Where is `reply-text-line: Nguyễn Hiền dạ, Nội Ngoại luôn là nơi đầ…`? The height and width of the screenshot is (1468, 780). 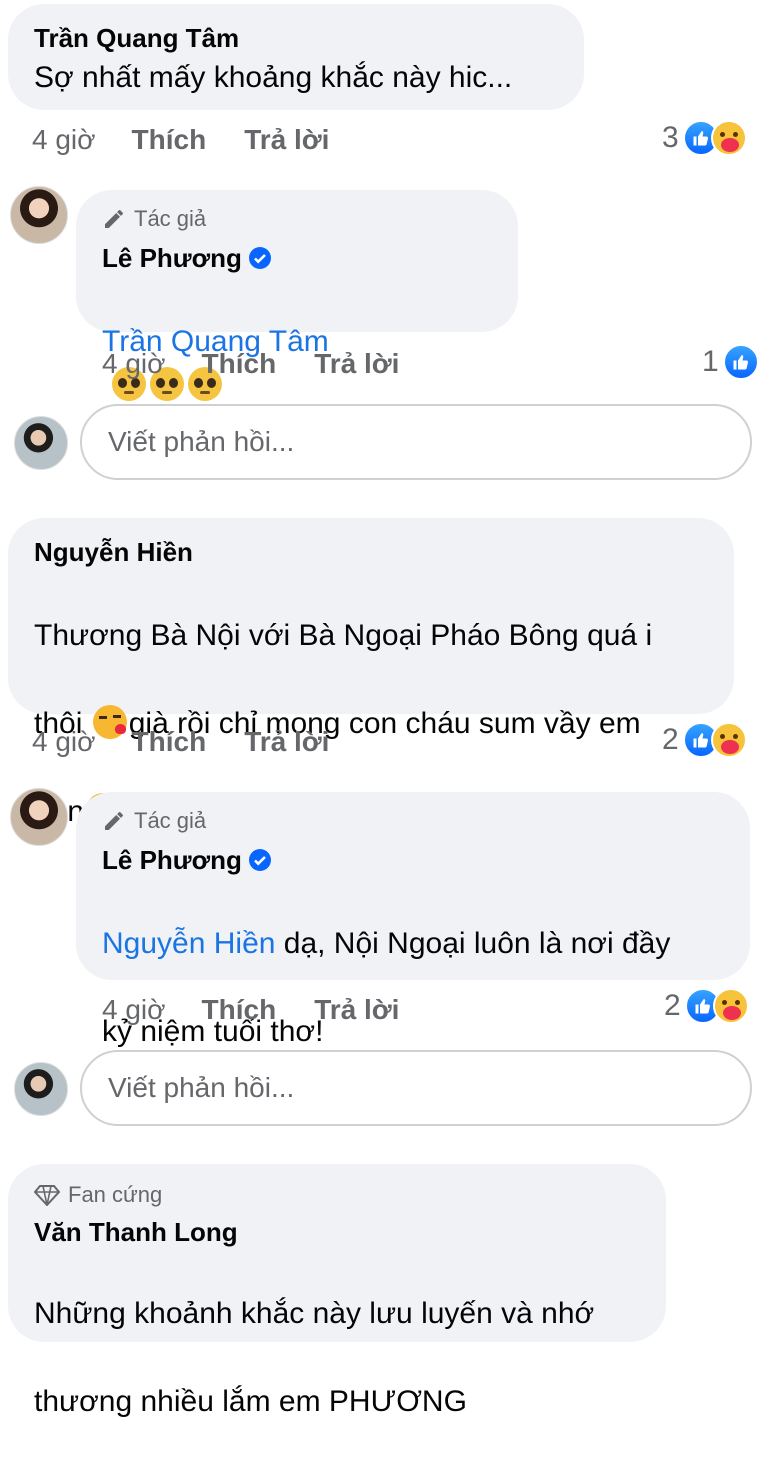 reply-text-line: Nguyễn Hiền dạ, Nội Ngoại luôn là nơi đầ… is located at coordinates (413, 944).